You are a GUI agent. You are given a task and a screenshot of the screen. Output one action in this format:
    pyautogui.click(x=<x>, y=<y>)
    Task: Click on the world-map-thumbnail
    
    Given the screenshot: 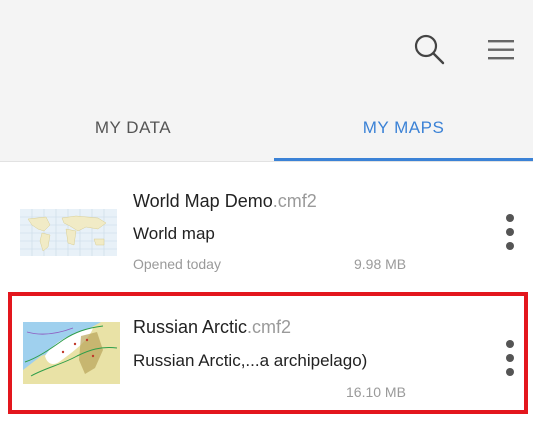 What is the action you would take?
    pyautogui.click(x=68, y=232)
    